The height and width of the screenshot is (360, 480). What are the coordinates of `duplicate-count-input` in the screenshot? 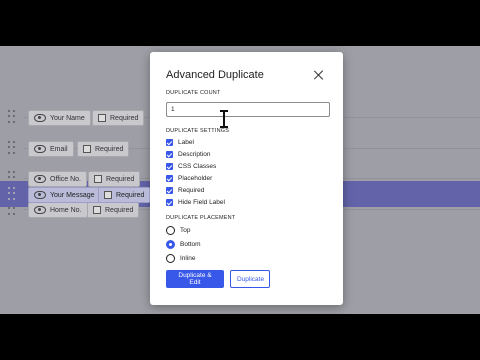 It's located at (248, 109).